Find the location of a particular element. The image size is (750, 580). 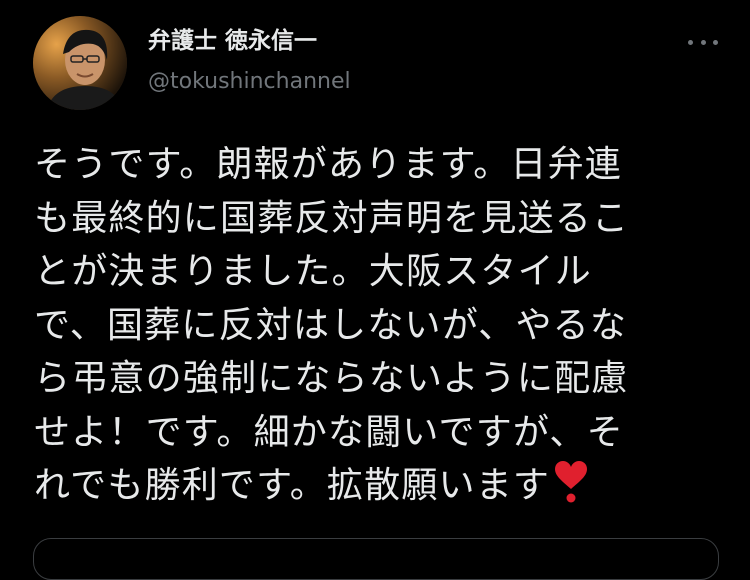

heavy-heart-exclamation-icon is located at coordinates (571, 482).